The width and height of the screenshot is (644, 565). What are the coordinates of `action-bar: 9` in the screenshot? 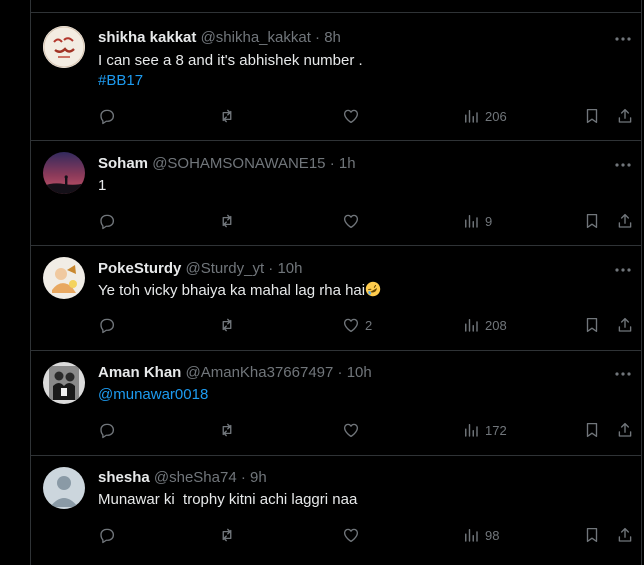 It's located at (369, 221).